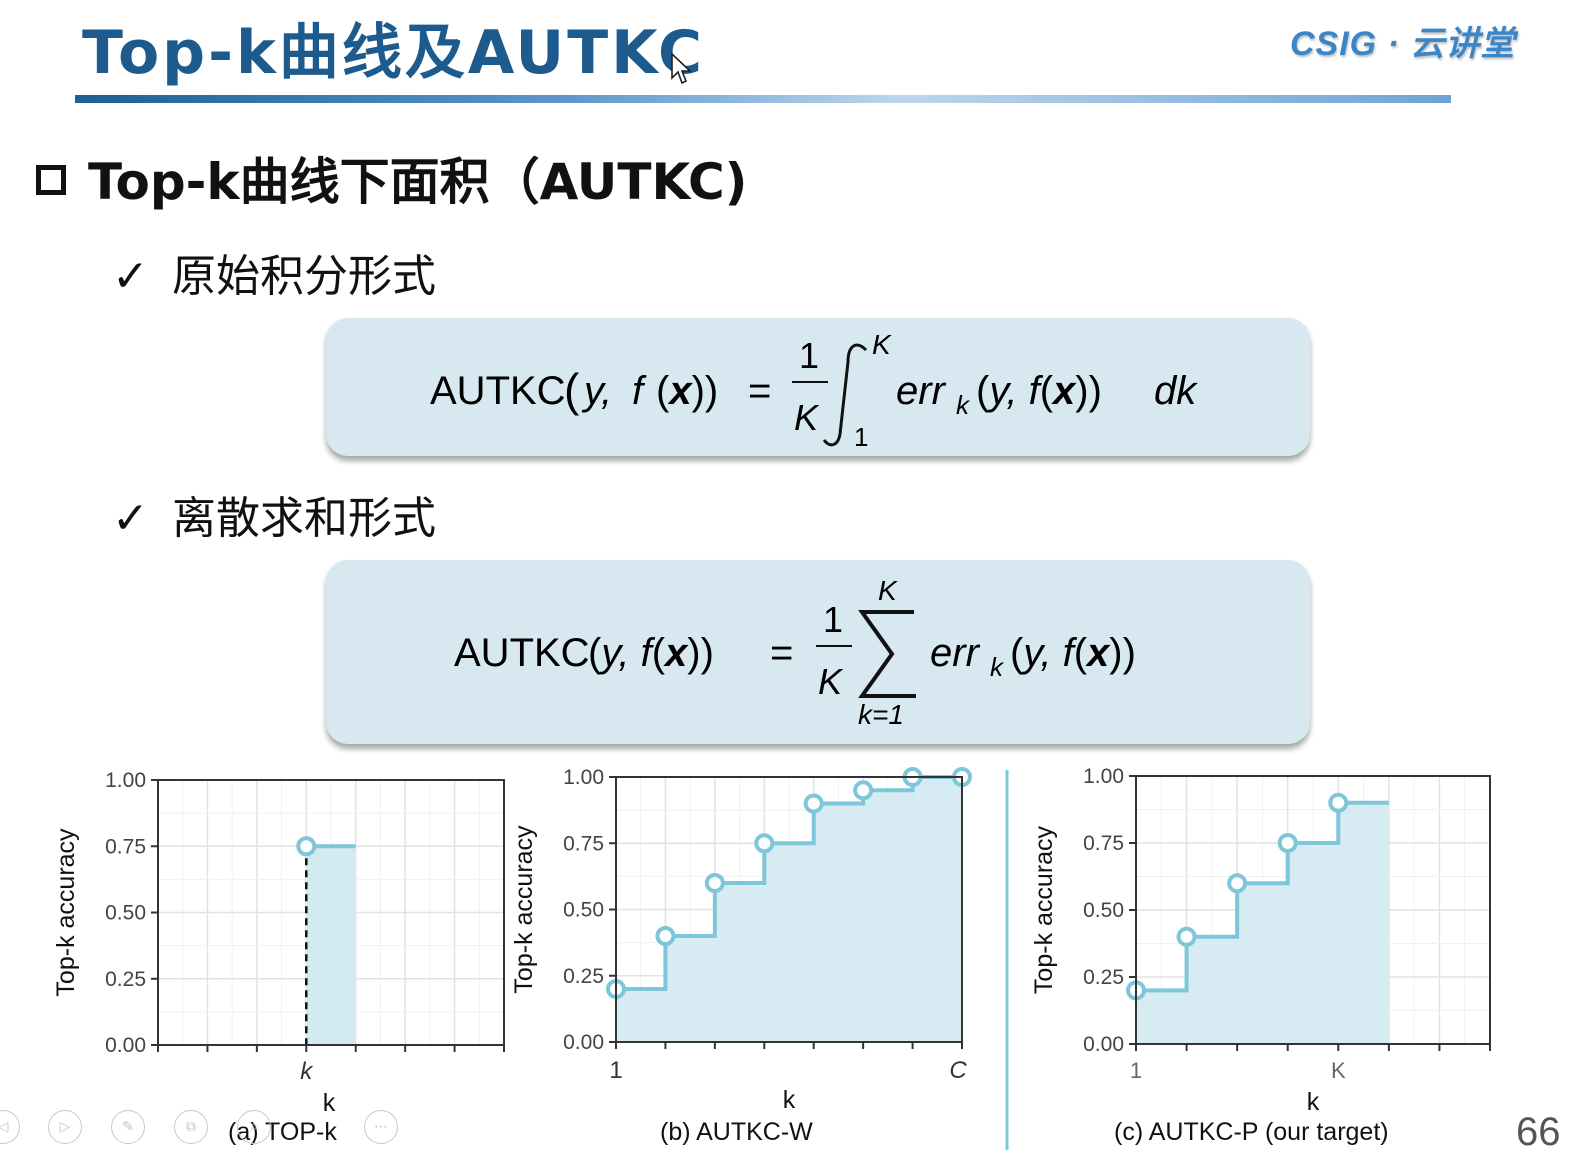 This screenshot has height=1170, width=1590. I want to click on play-button: ▷, so click(65, 1127).